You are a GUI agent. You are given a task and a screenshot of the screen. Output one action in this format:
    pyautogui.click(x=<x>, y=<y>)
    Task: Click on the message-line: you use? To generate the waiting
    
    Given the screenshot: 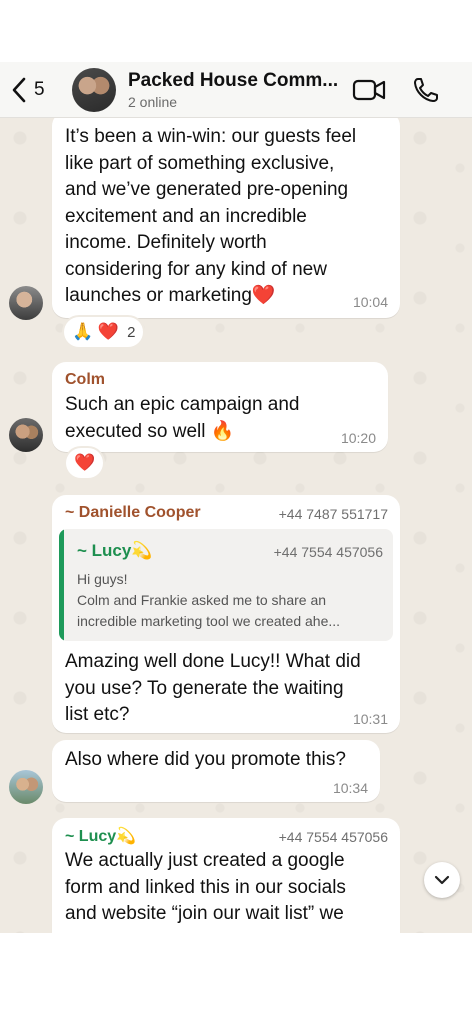 What is the action you would take?
    pyautogui.click(x=204, y=688)
    